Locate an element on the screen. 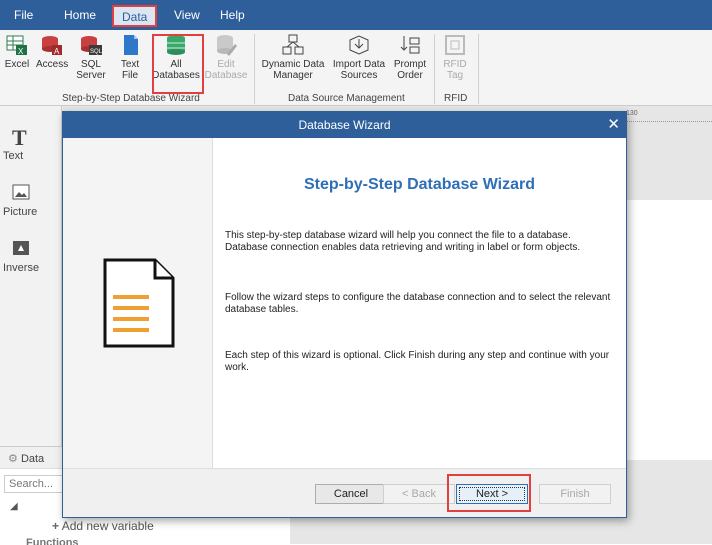 This screenshot has height=545, width=712. add-variable-label: Add new variable is located at coordinates (107, 526).